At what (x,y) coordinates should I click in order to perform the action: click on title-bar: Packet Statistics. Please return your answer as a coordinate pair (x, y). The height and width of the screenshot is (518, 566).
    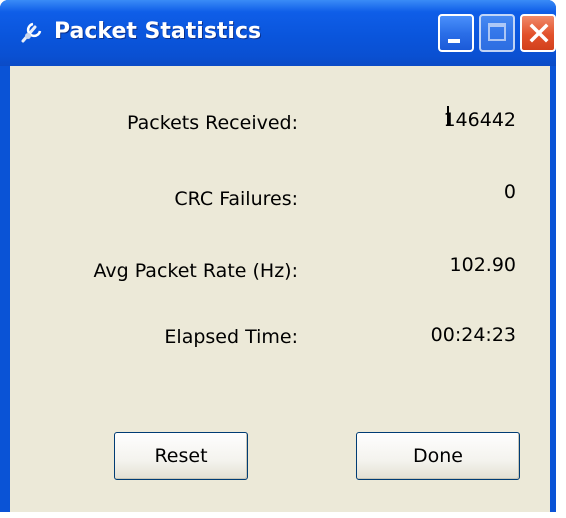
    Looking at the image, I should click on (278, 33).